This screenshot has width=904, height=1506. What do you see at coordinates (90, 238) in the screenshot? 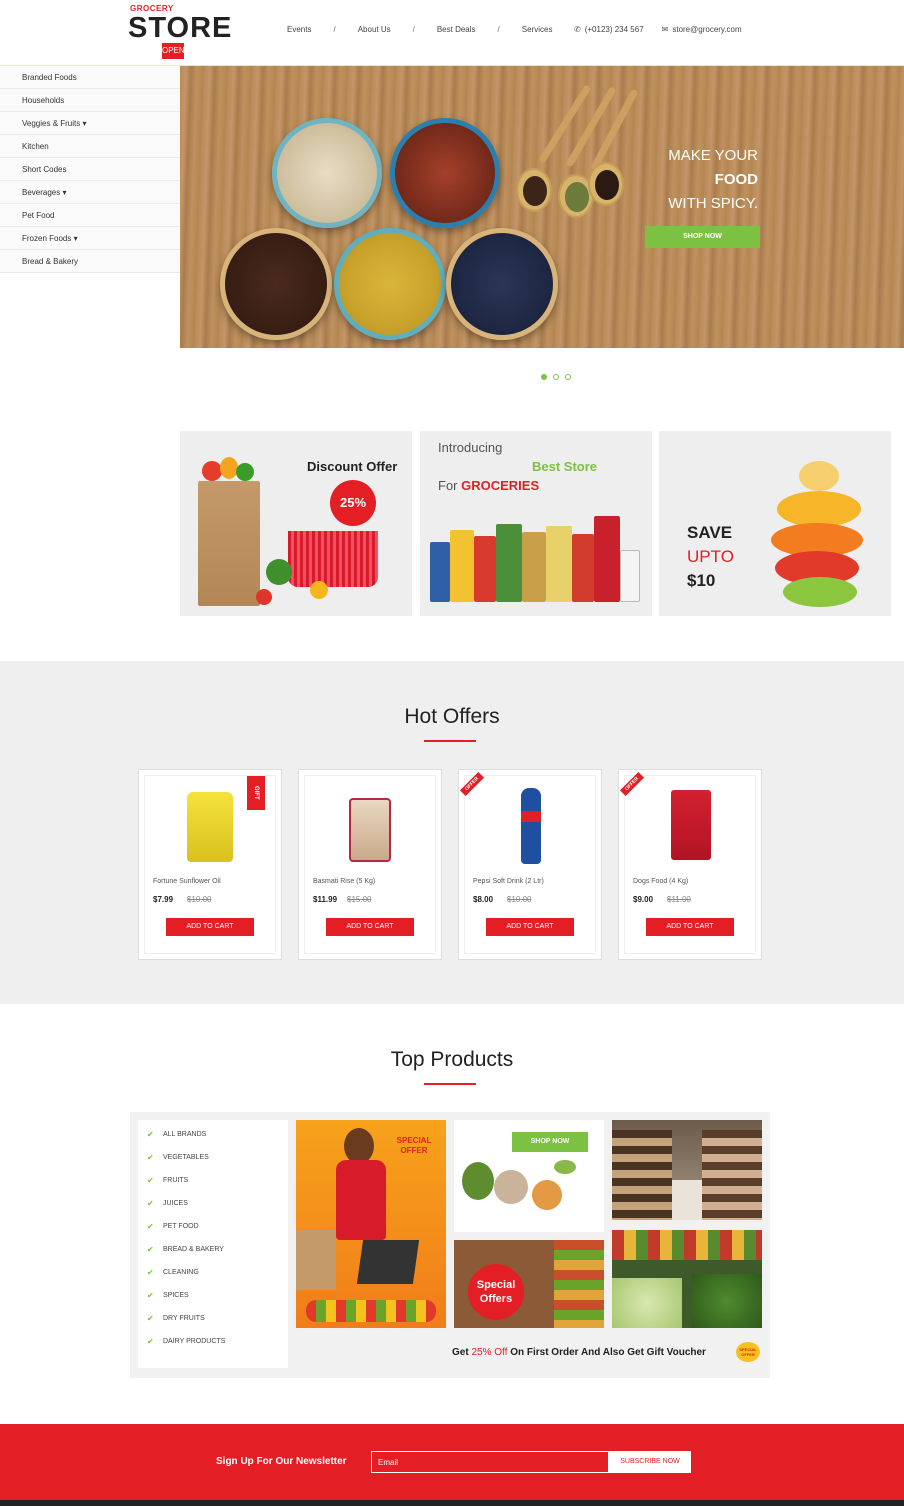
I see `sidebar-item-frozen-foods: Frozen Foods ▾` at bounding box center [90, 238].